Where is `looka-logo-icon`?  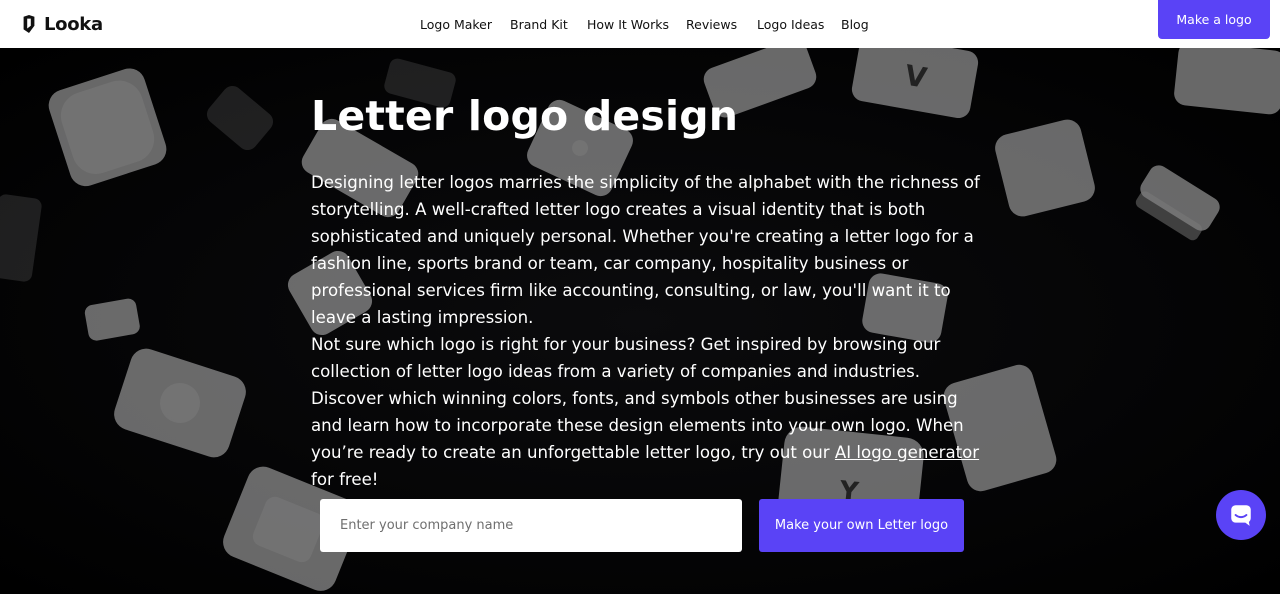
looka-logo-icon is located at coordinates (29, 24).